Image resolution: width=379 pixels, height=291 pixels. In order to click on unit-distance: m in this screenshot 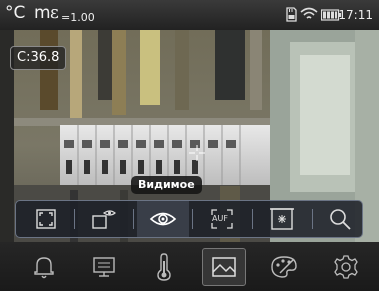, I will do `click(42, 13)`.